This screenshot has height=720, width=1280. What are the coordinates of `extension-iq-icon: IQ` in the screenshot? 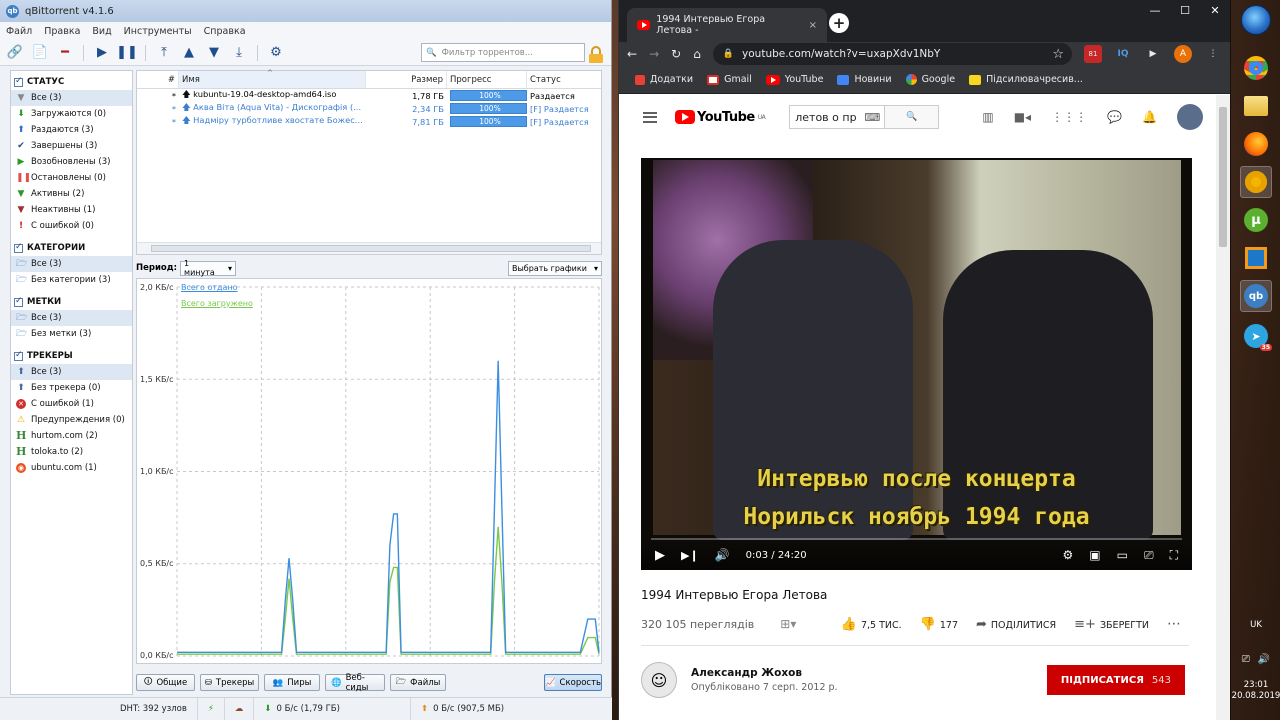 It's located at (1123, 54).